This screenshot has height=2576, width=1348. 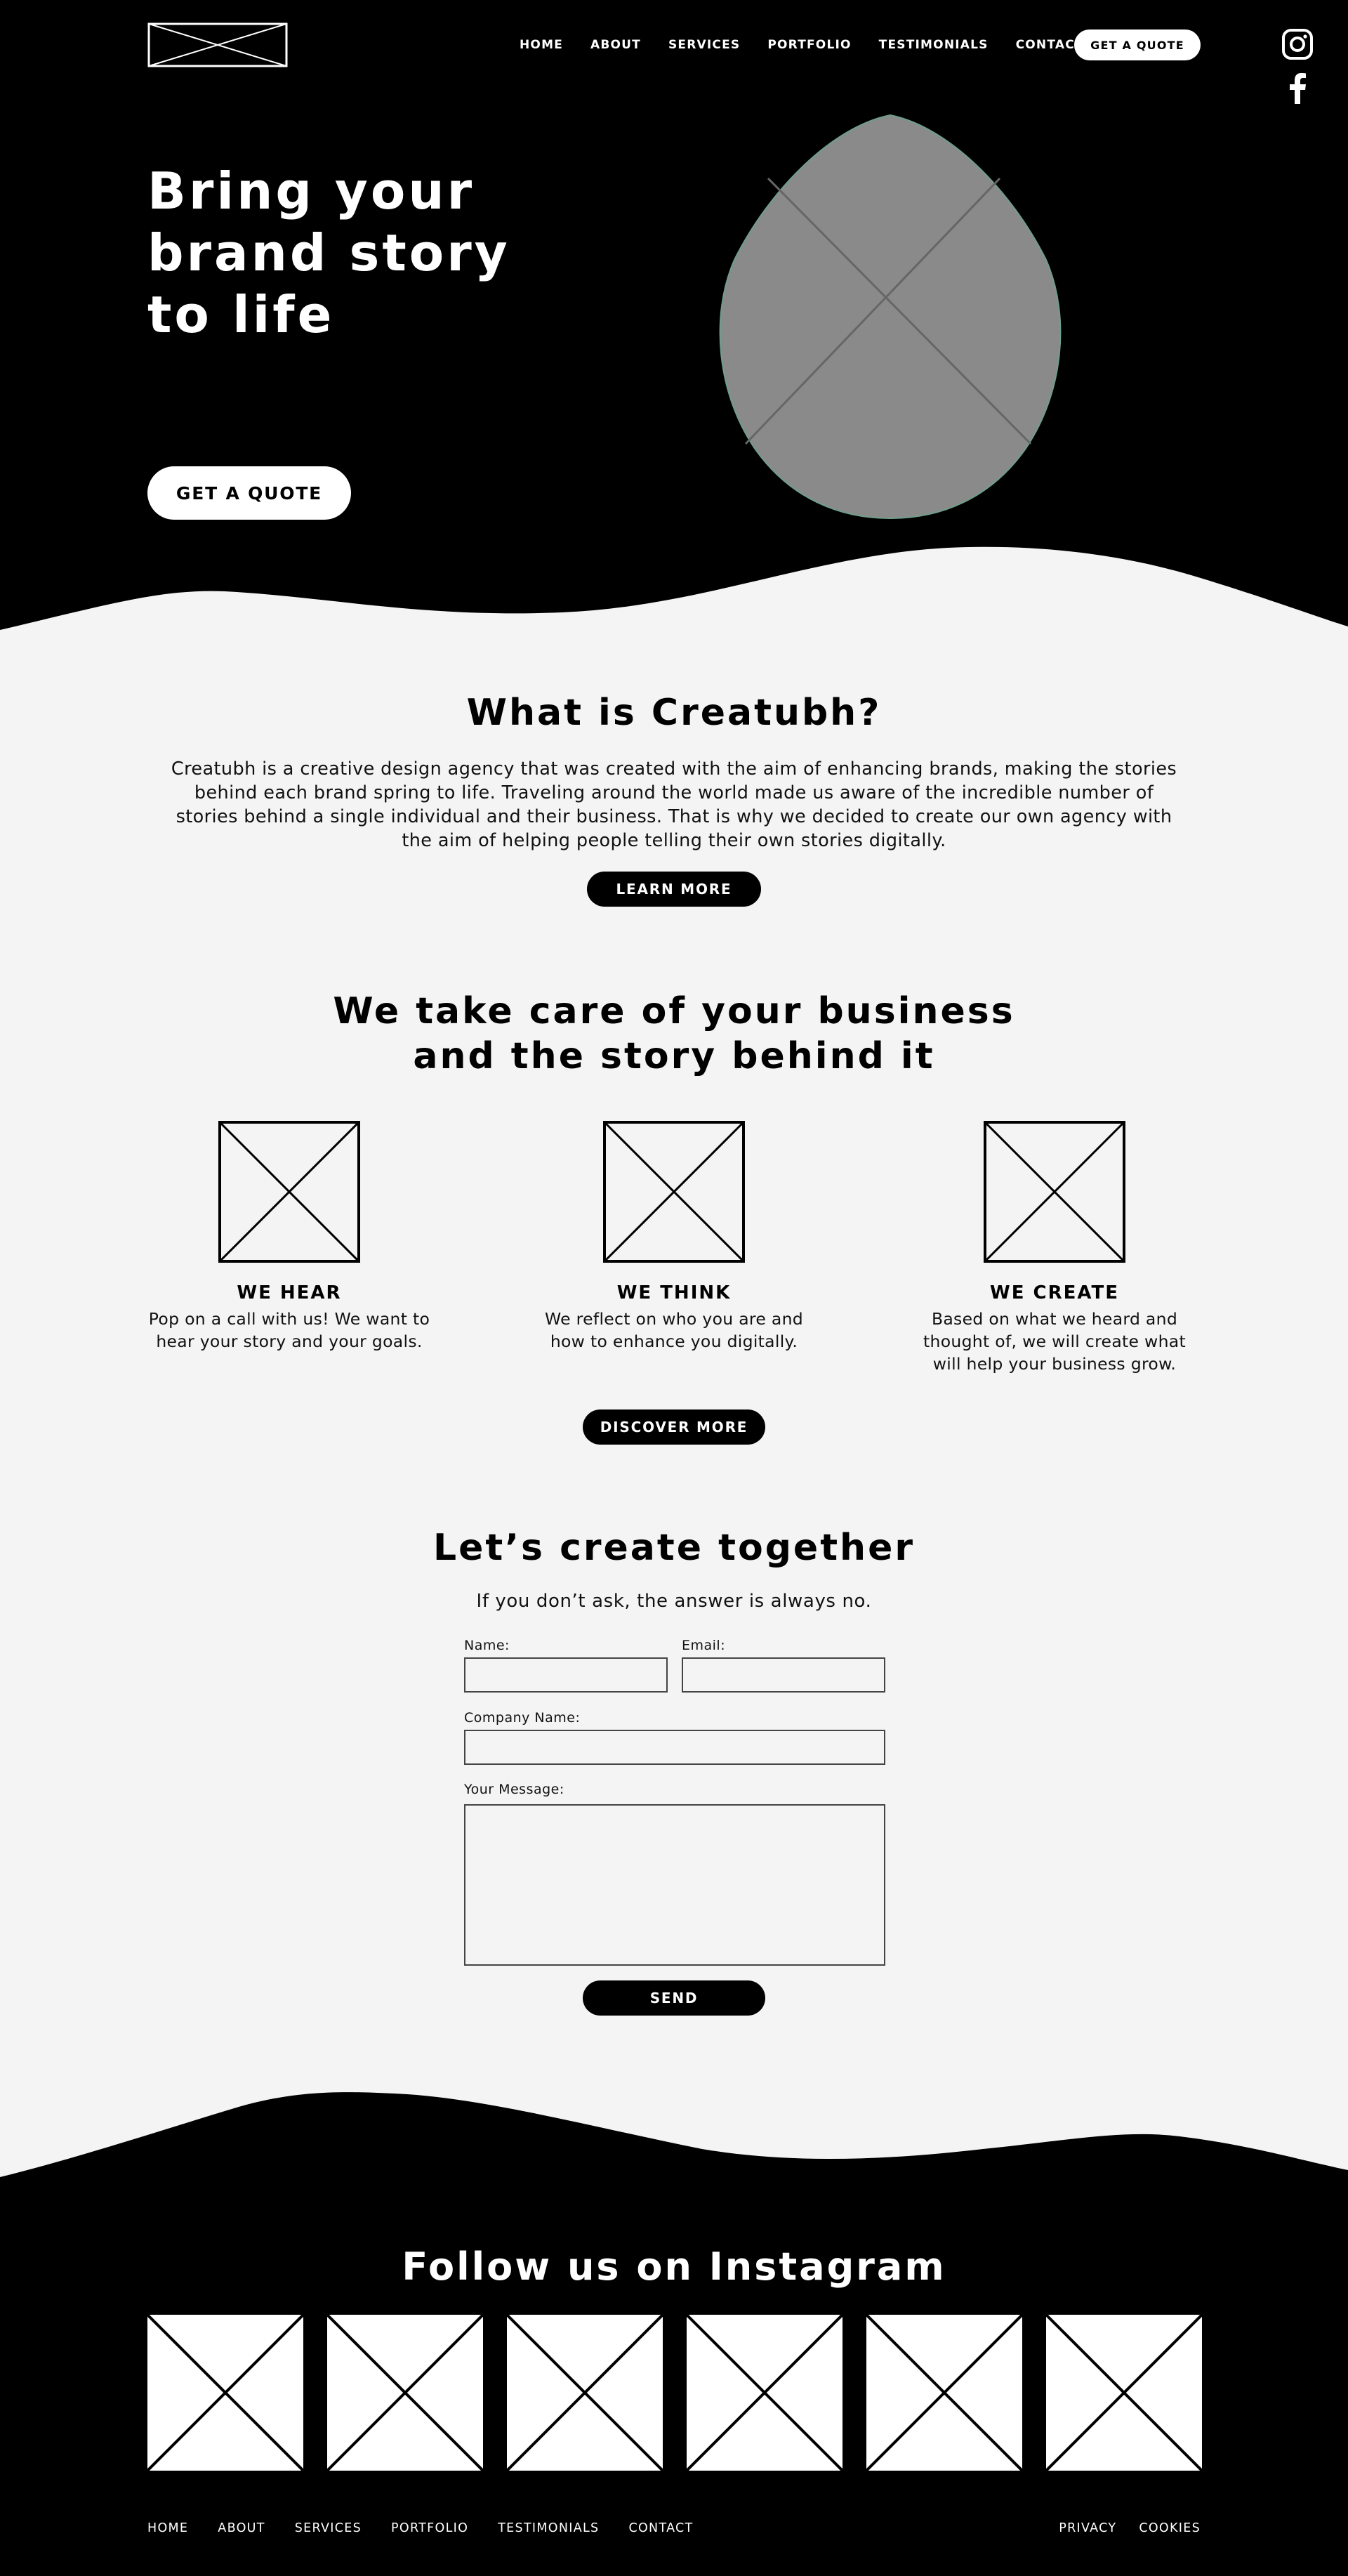 What do you see at coordinates (674, 1998) in the screenshot?
I see `send-button: SEND` at bounding box center [674, 1998].